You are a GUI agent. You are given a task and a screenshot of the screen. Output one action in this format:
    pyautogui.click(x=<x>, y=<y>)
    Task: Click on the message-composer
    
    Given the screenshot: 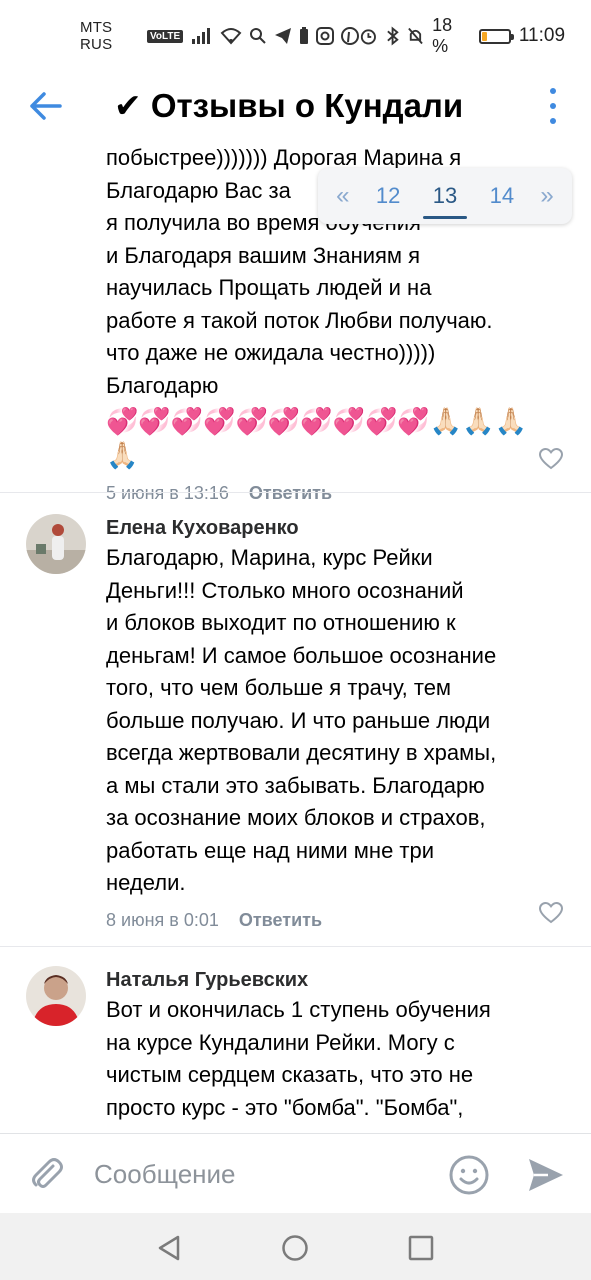 What is the action you would take?
    pyautogui.click(x=295, y=1173)
    